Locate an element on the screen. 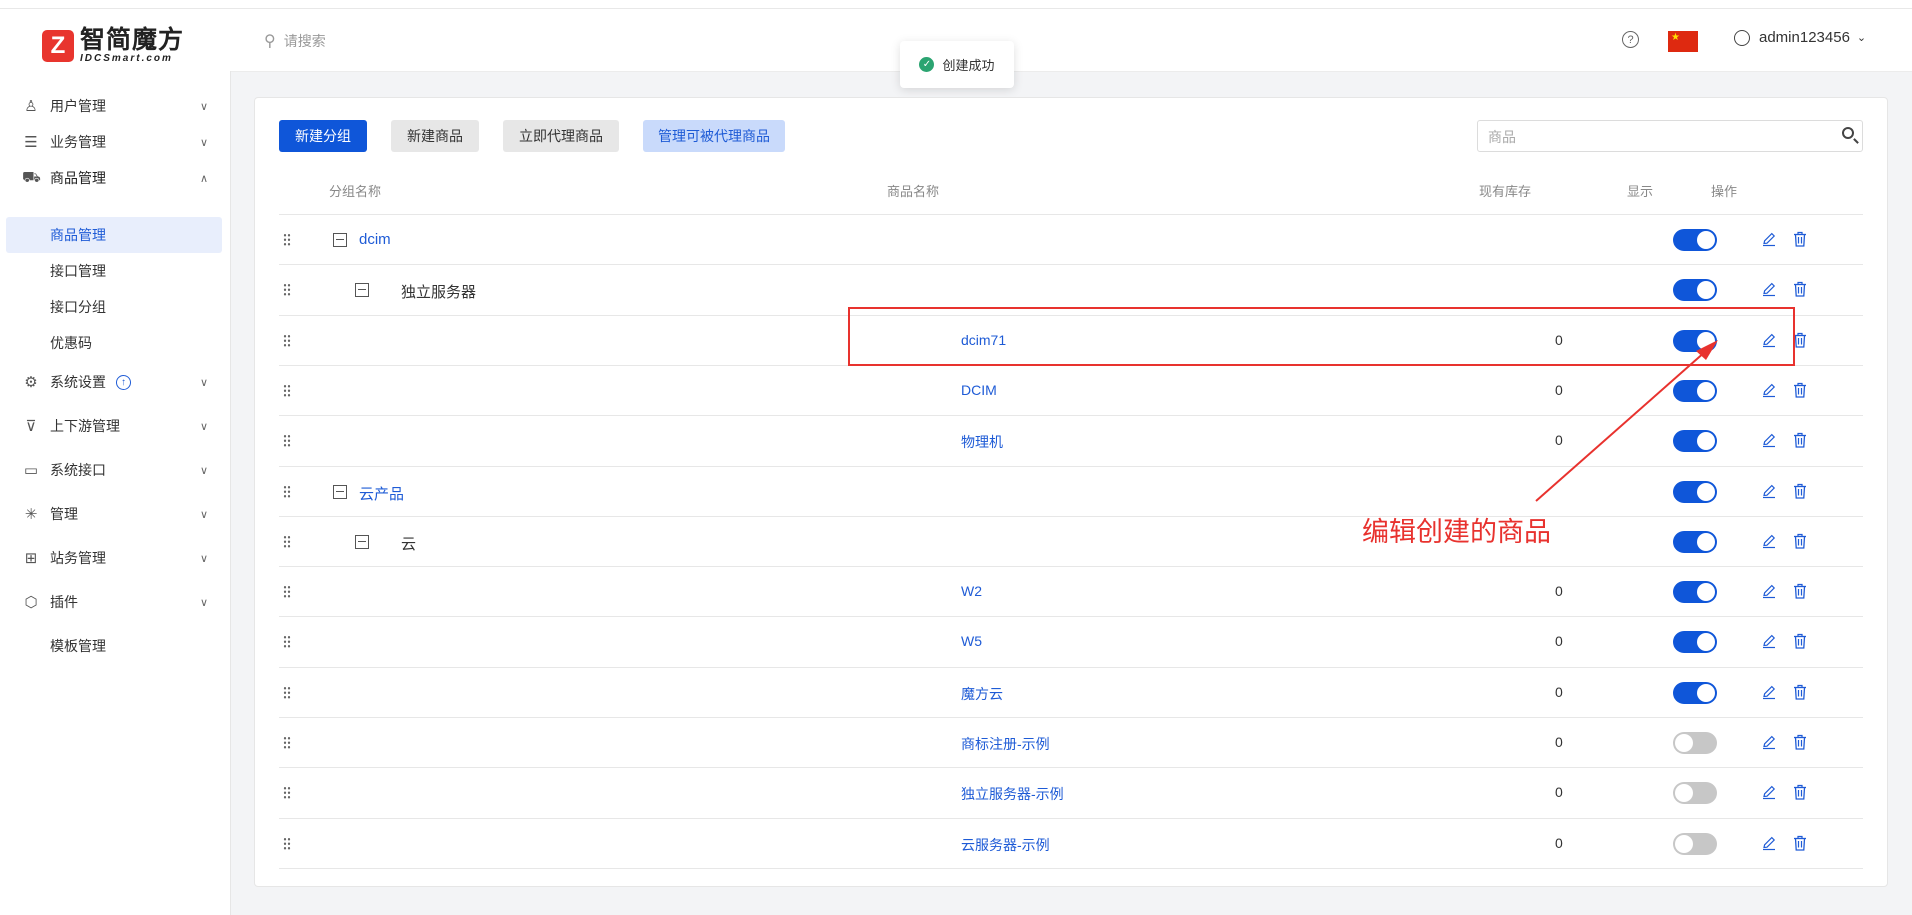 The image size is (1912, 915). product-search is located at coordinates (1670, 136).